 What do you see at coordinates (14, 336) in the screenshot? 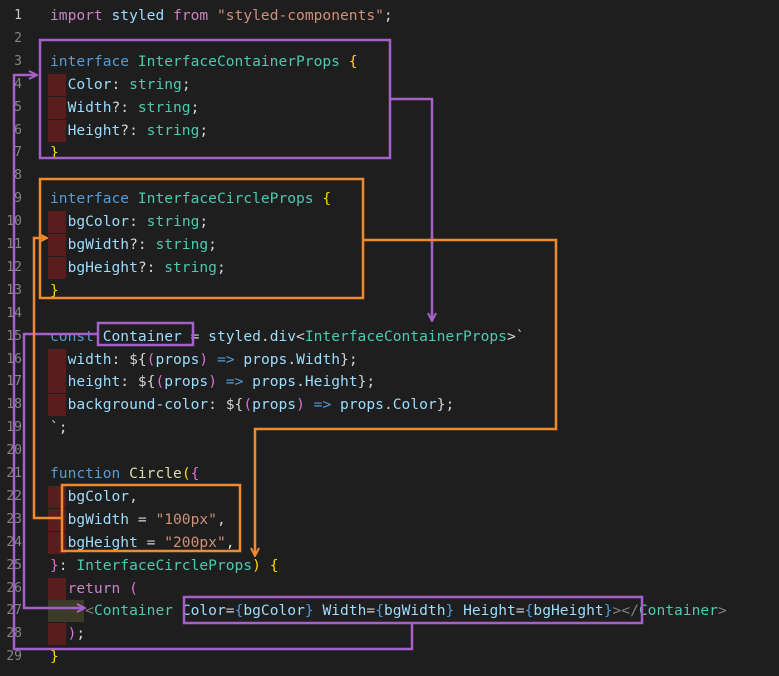
I see `line-number: 15` at bounding box center [14, 336].